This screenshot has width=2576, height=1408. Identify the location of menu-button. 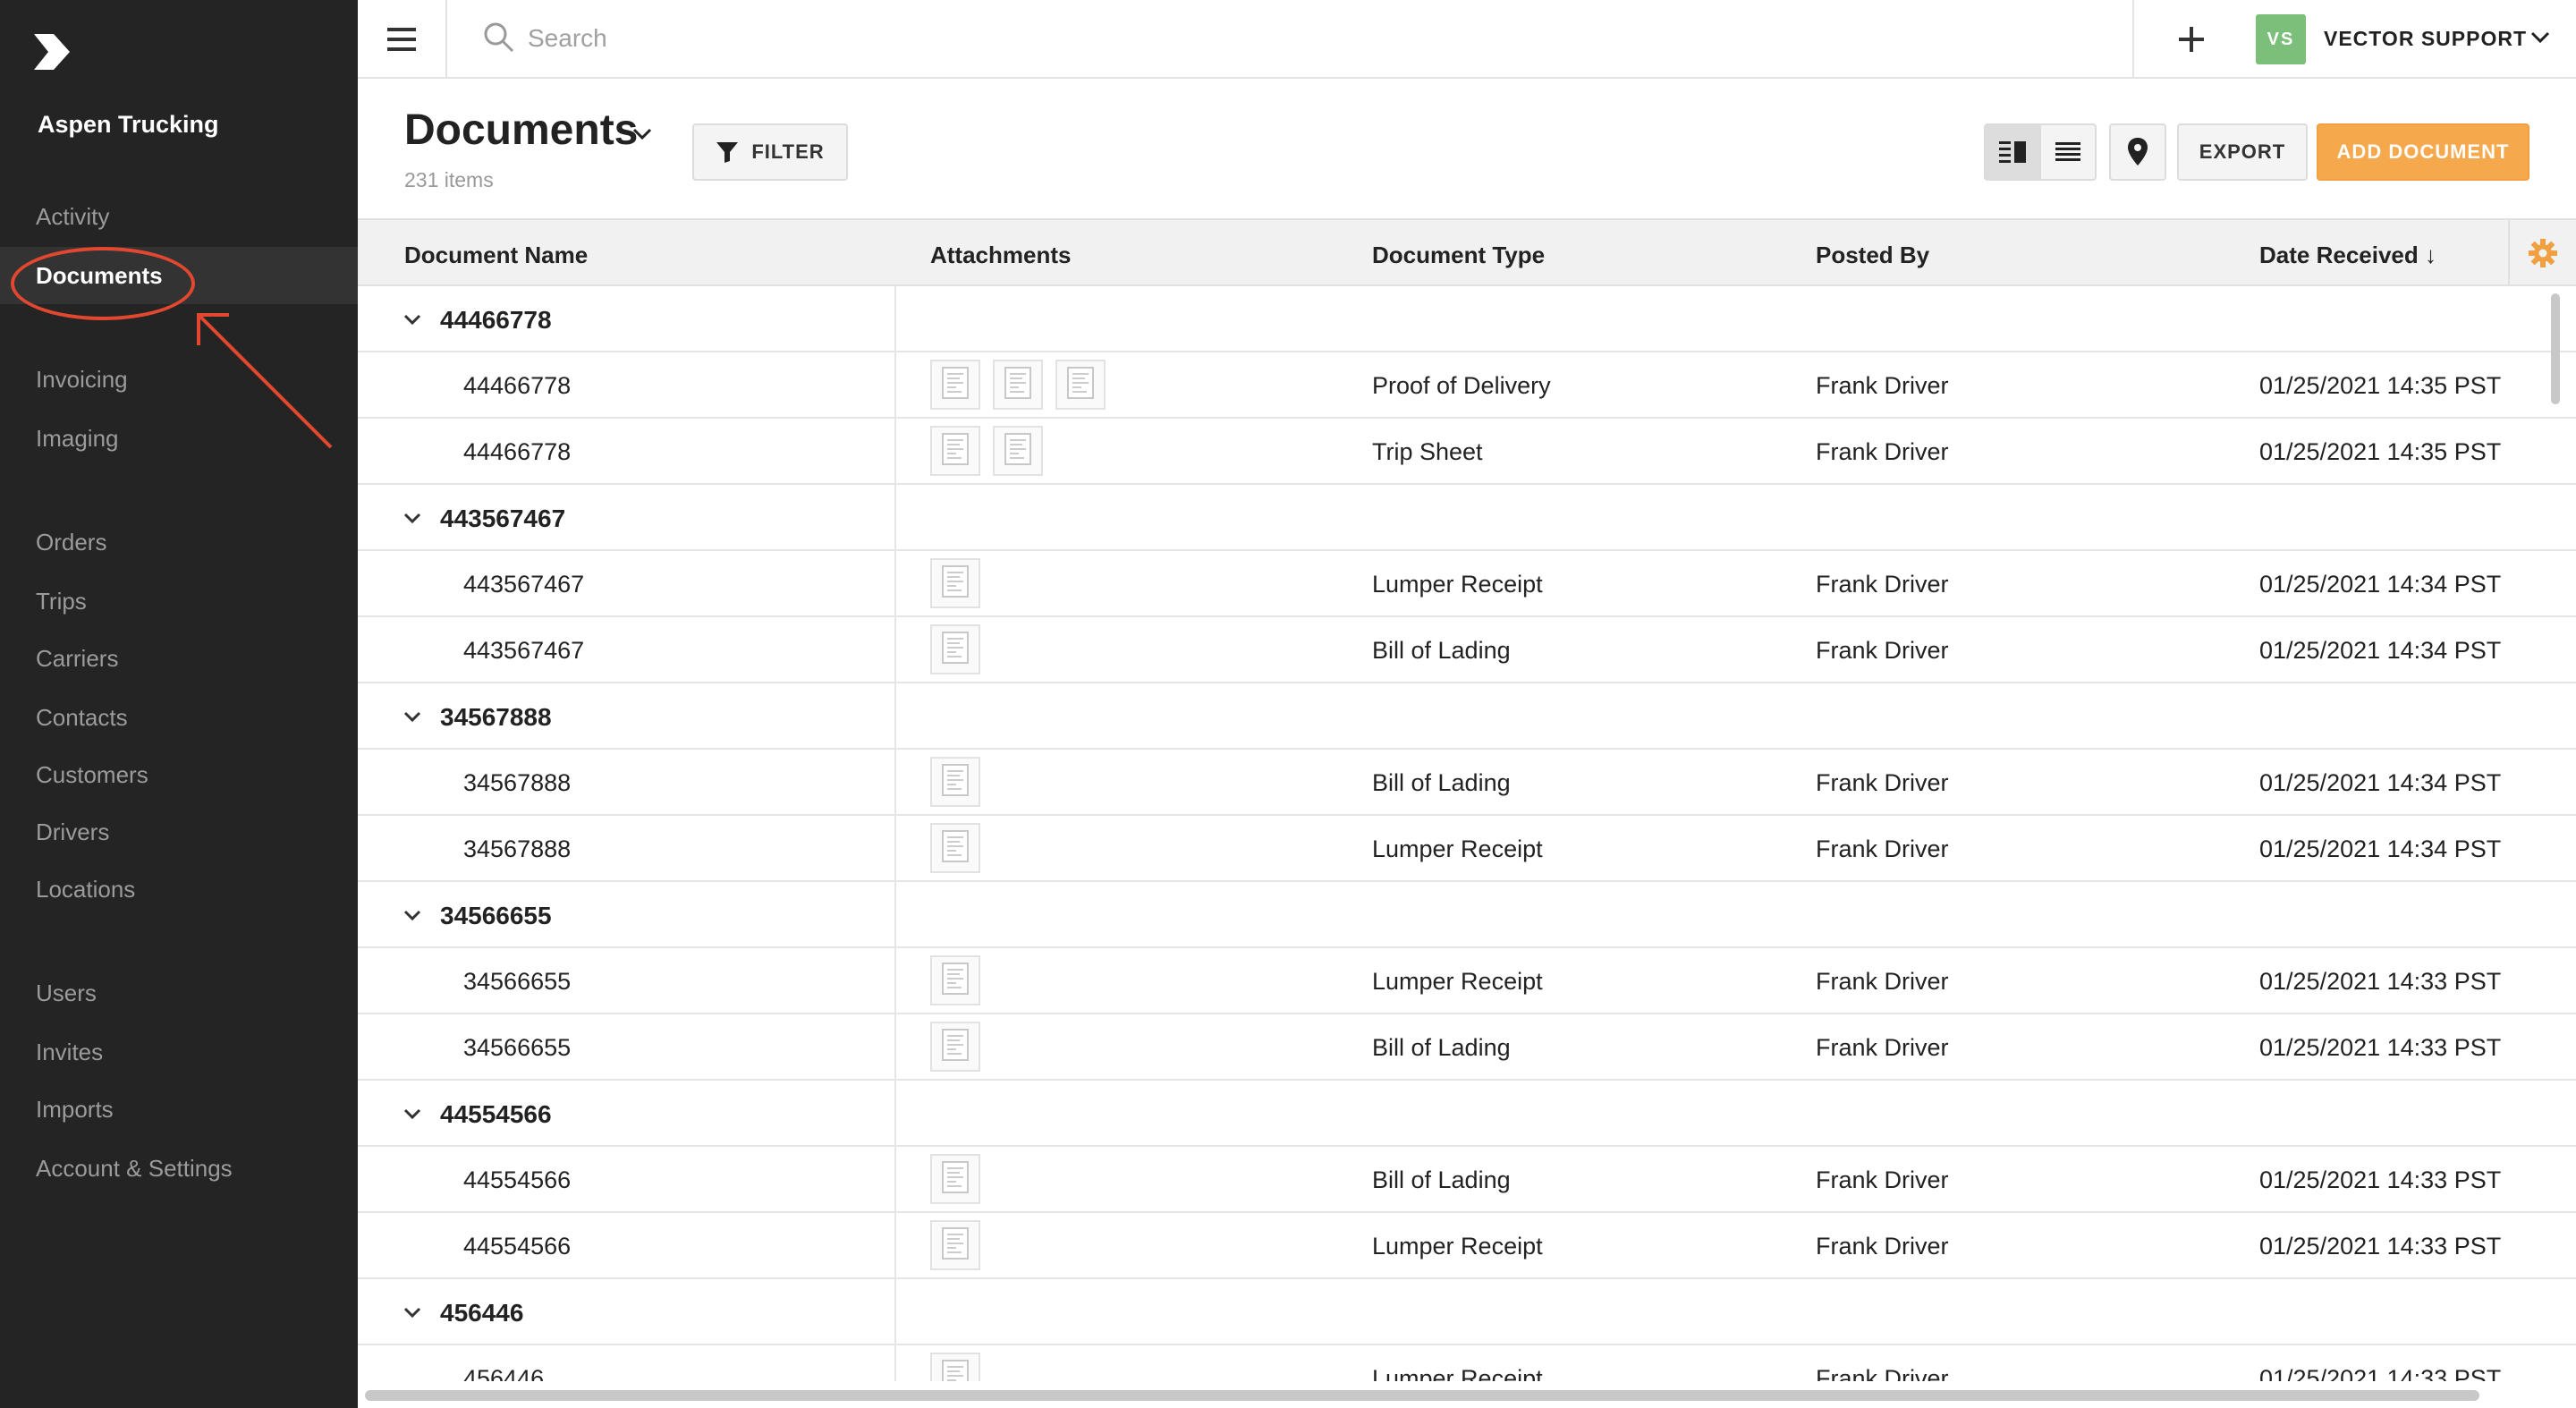
(402, 39).